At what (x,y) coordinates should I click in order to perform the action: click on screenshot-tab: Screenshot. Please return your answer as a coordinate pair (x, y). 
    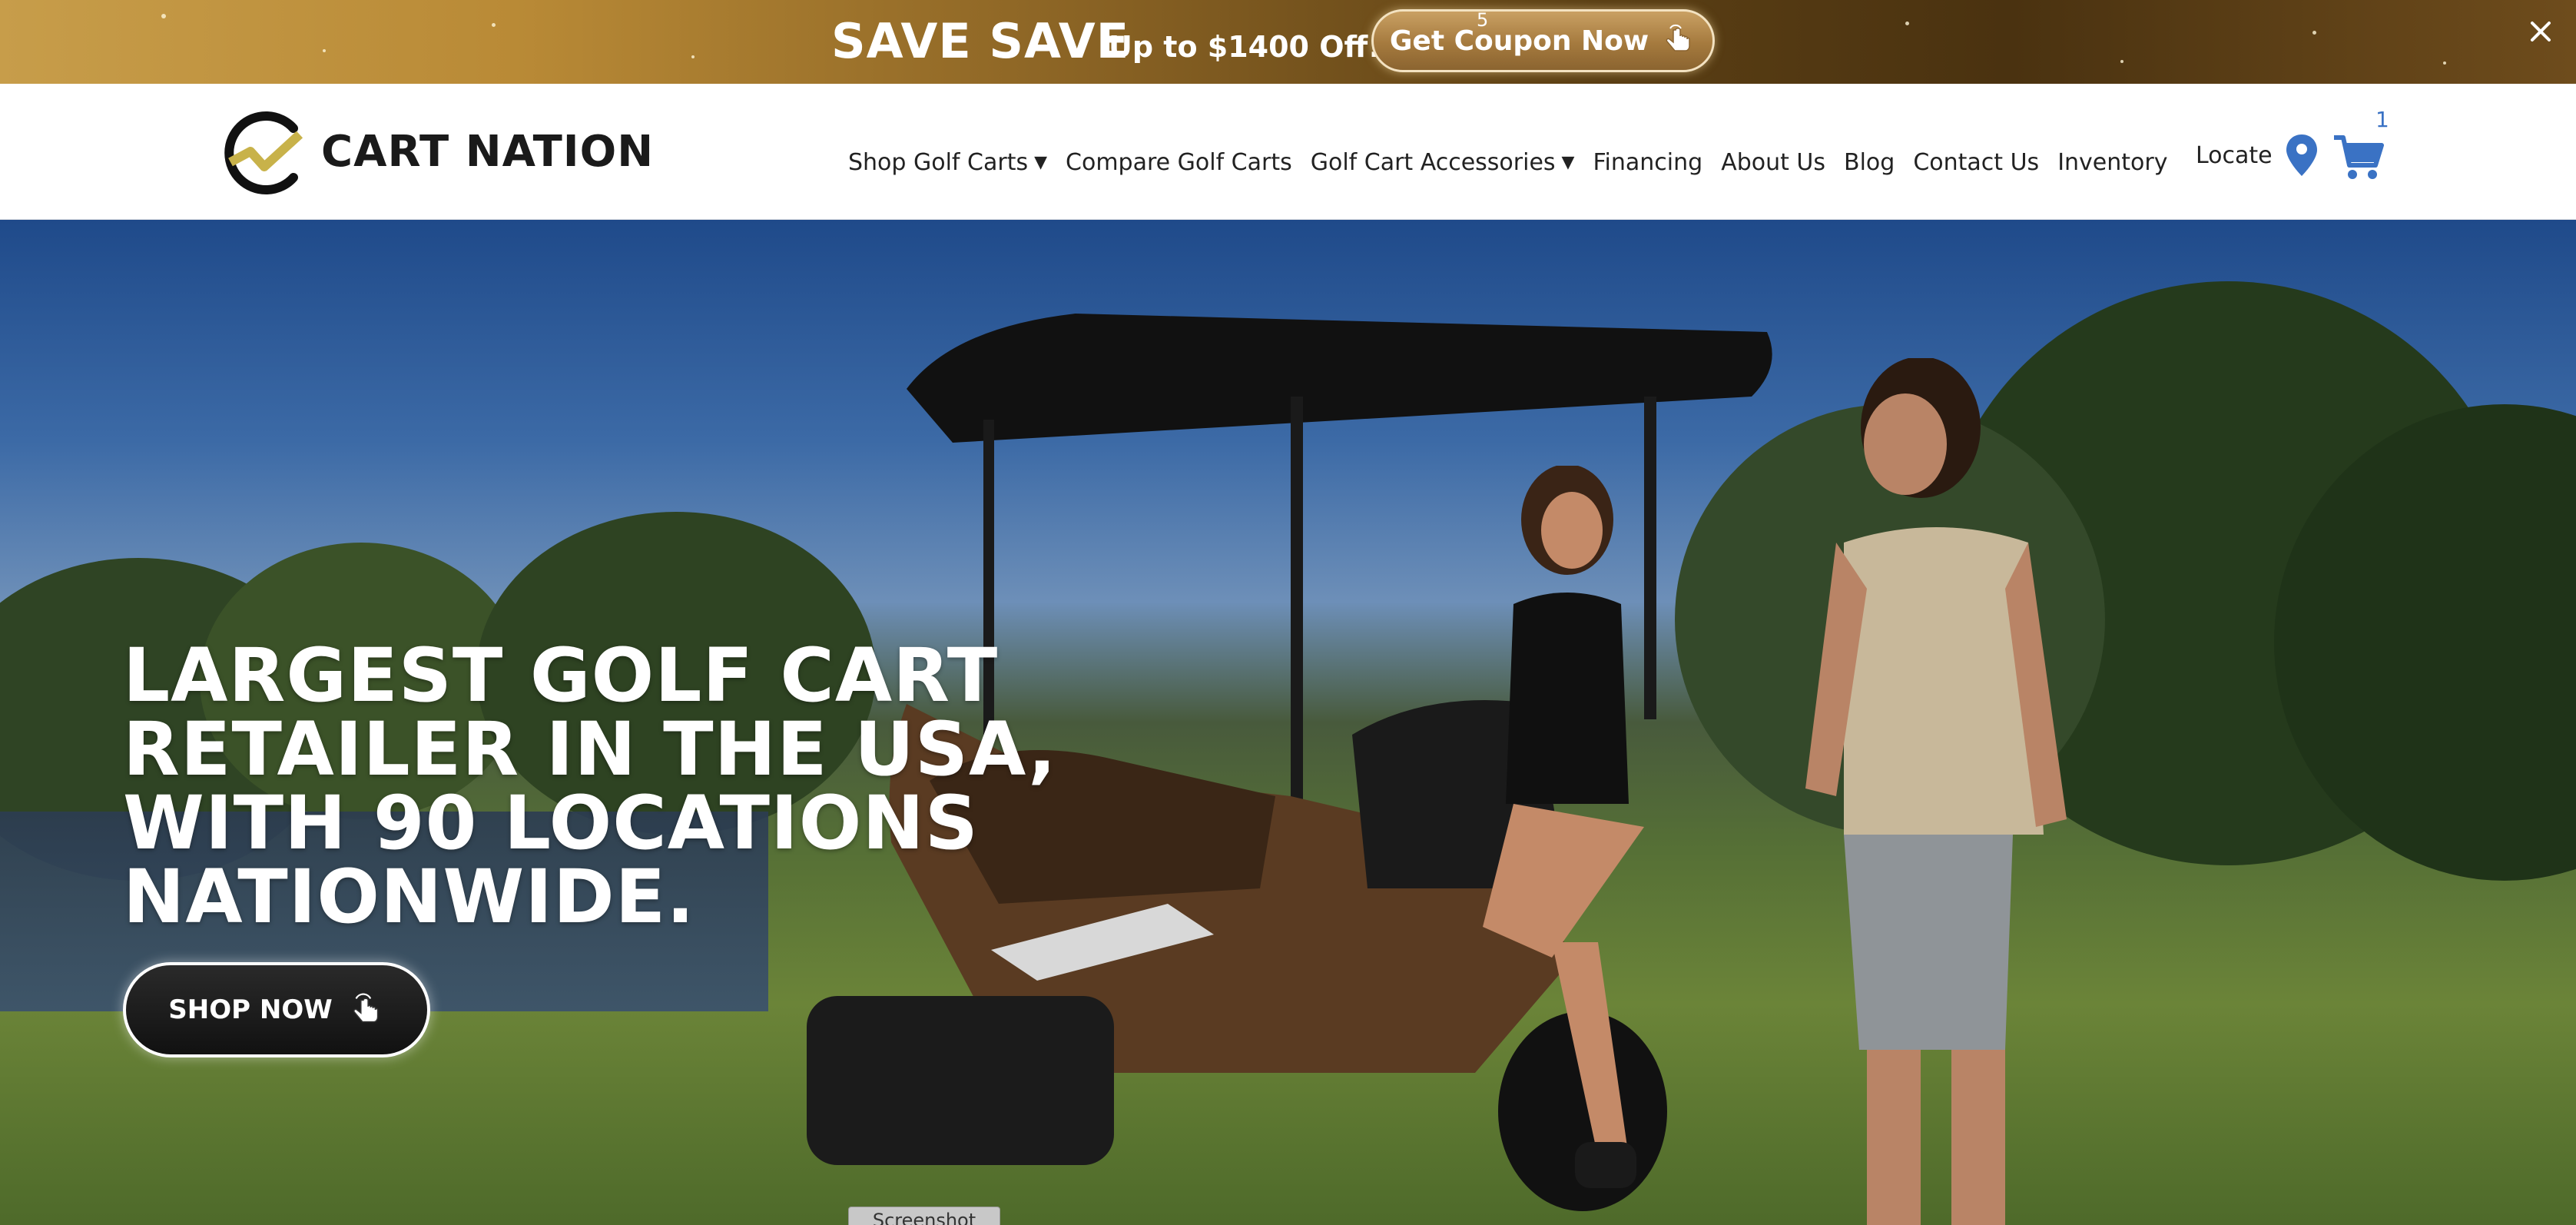
    Looking at the image, I should click on (924, 1216).